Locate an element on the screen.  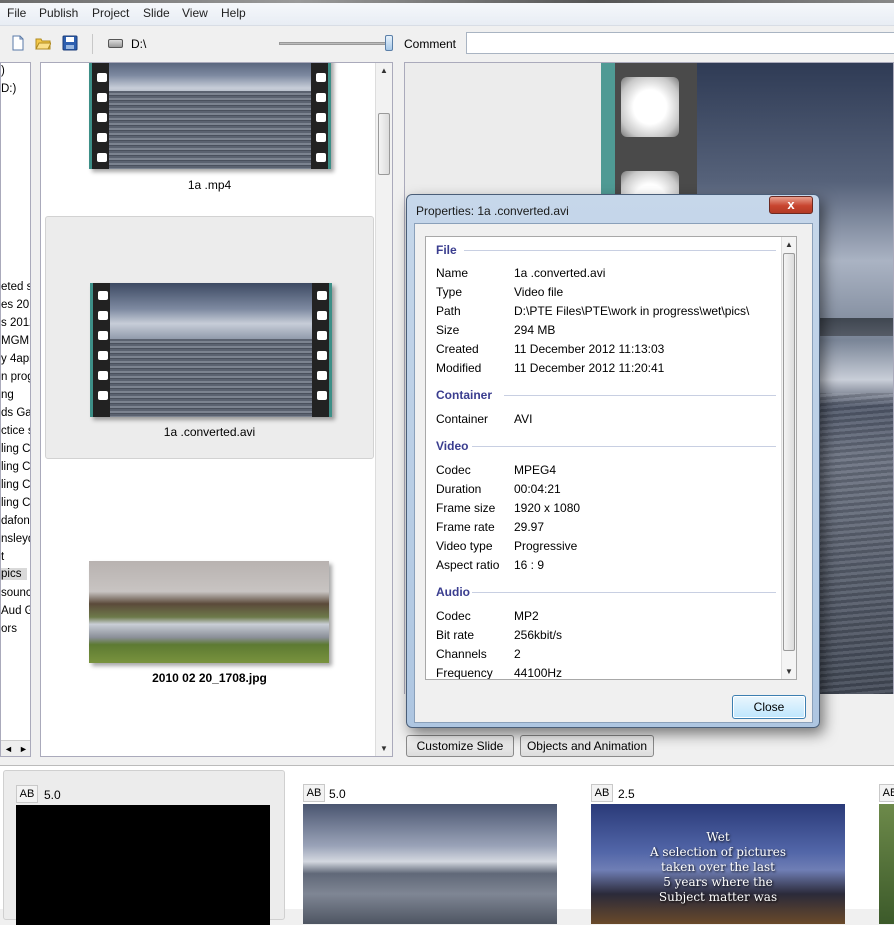
tree-item: t is located at coordinates (2, 557).